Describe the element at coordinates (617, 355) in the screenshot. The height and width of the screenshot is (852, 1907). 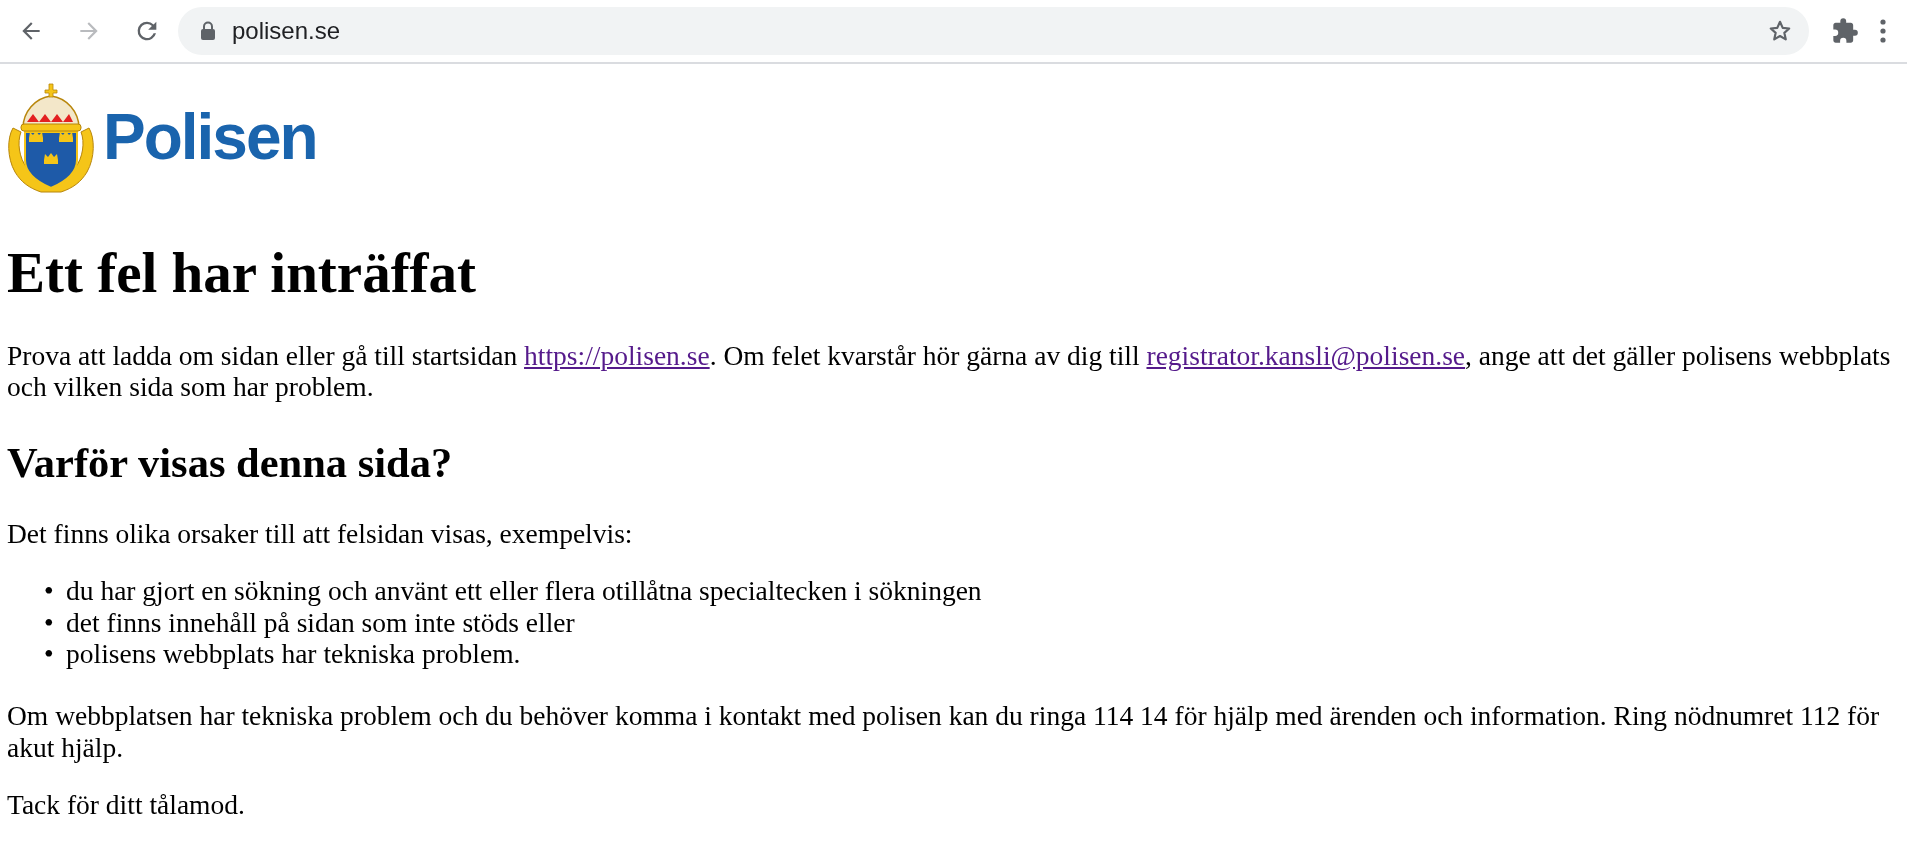
I see `link: https://polisen.se` at that location.